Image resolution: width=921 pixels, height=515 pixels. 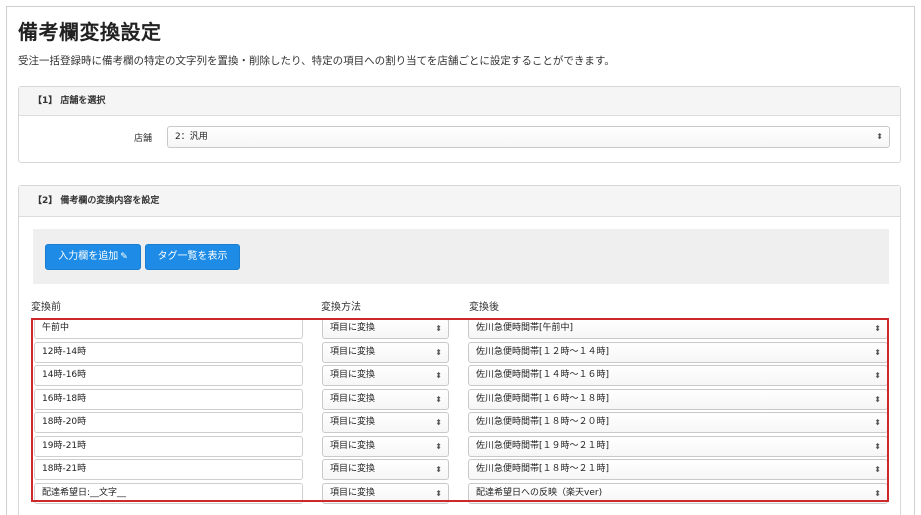 I want to click on conversion-row: 19時-21時 項目に変換 ⬍ 佐川急便時間帯[１９時〜２１時] ⬍, so click(x=461, y=446).